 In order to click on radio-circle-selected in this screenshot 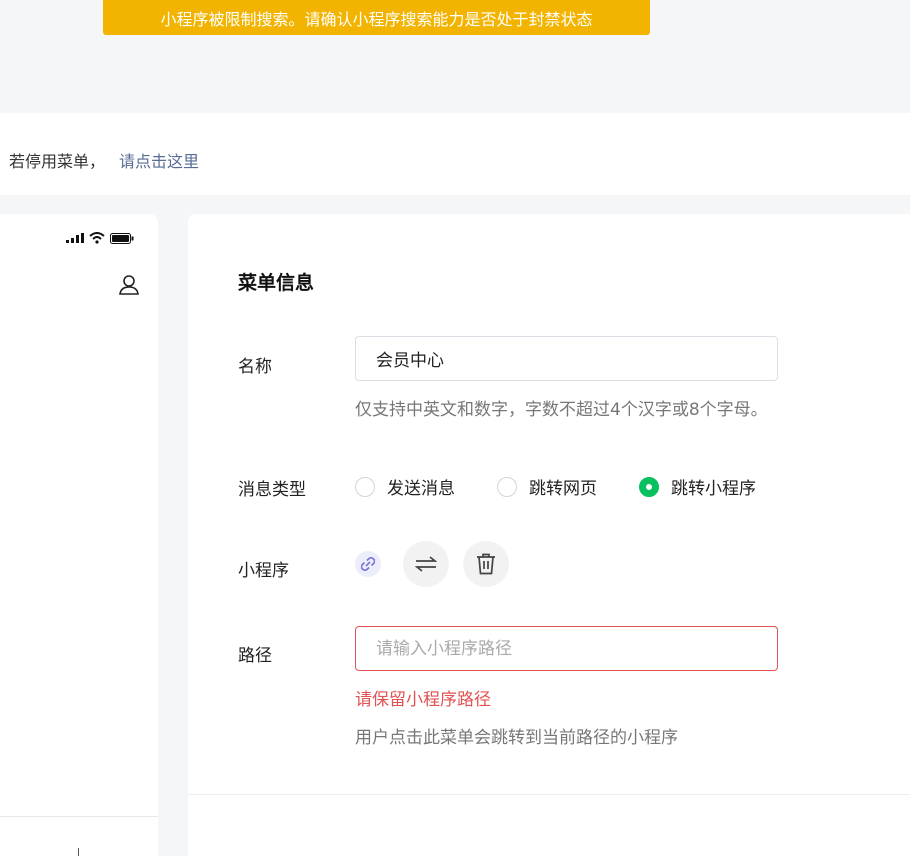, I will do `click(649, 486)`.